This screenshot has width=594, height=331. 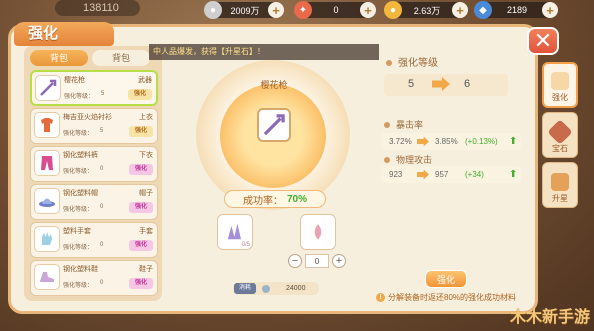 What do you see at coordinates (90, 58) in the screenshot?
I see `list-tabs: 背包 背包` at bounding box center [90, 58].